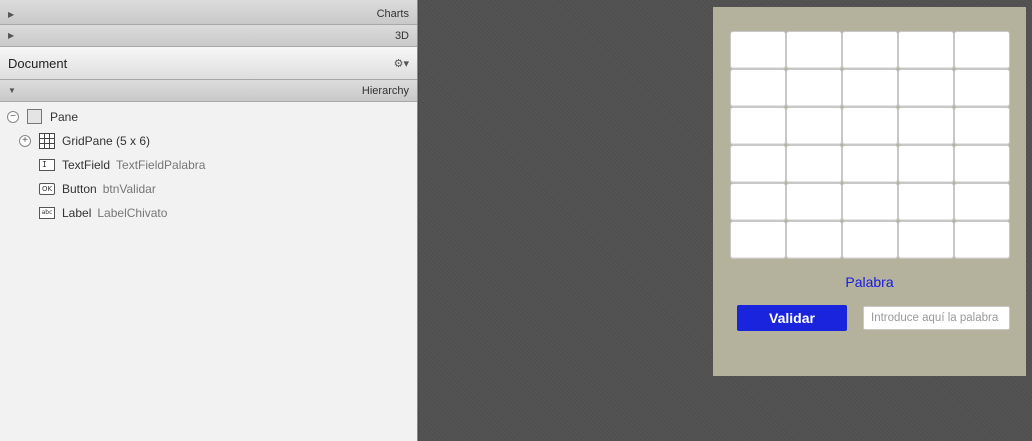  Describe the element at coordinates (208, 213) in the screenshot. I see `tree-node-label: abc Label LabelChivato` at that location.